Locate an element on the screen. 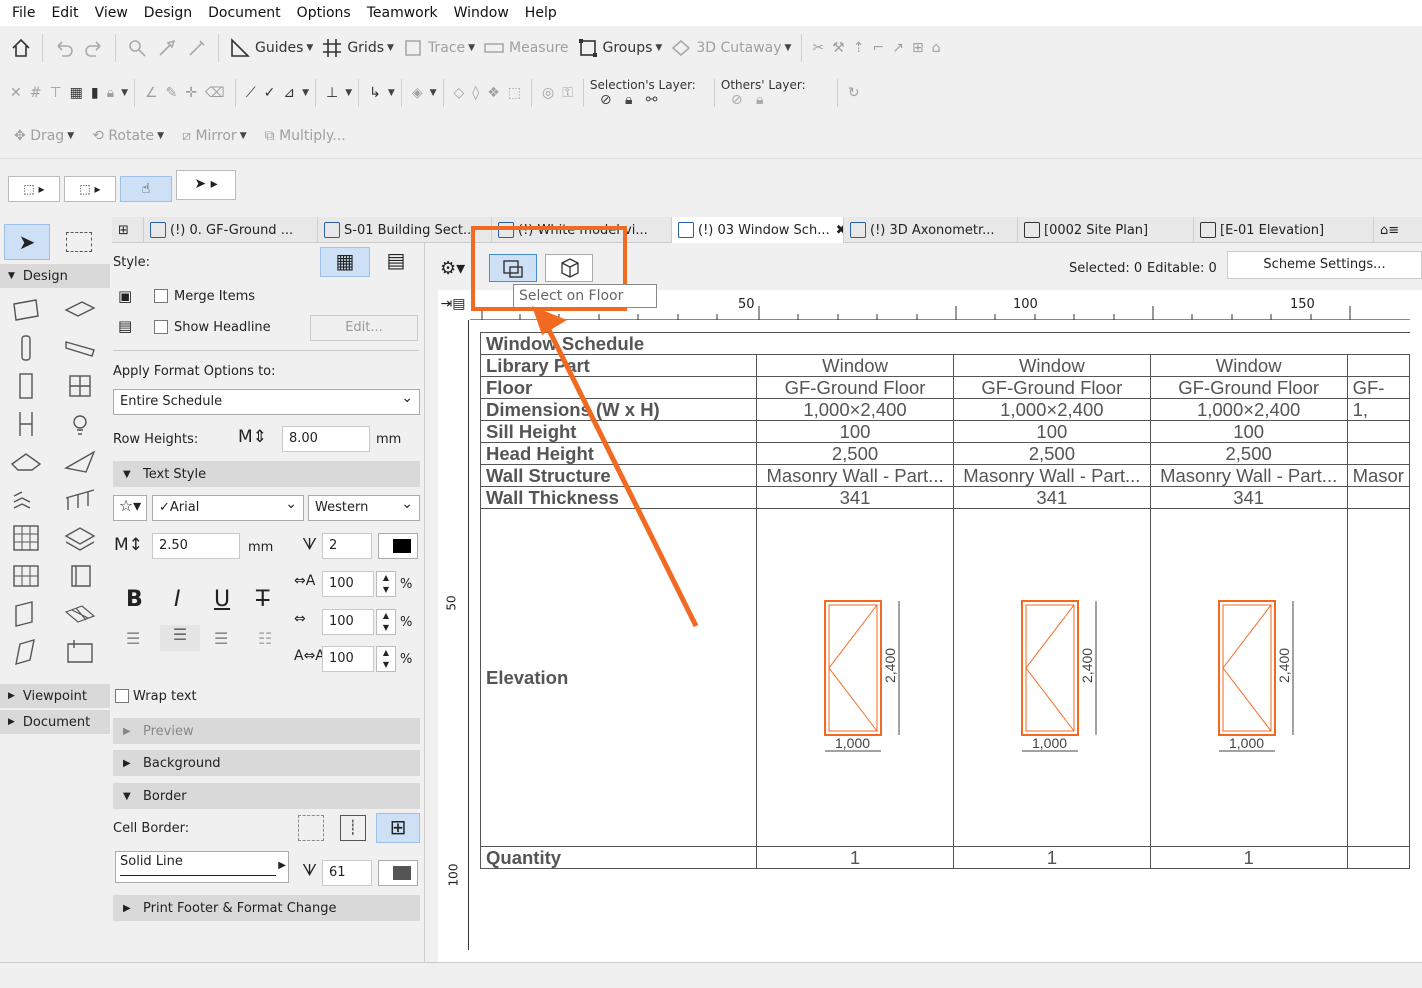 The image size is (1422, 988). annotation-arrow is located at coordinates (615, 467).